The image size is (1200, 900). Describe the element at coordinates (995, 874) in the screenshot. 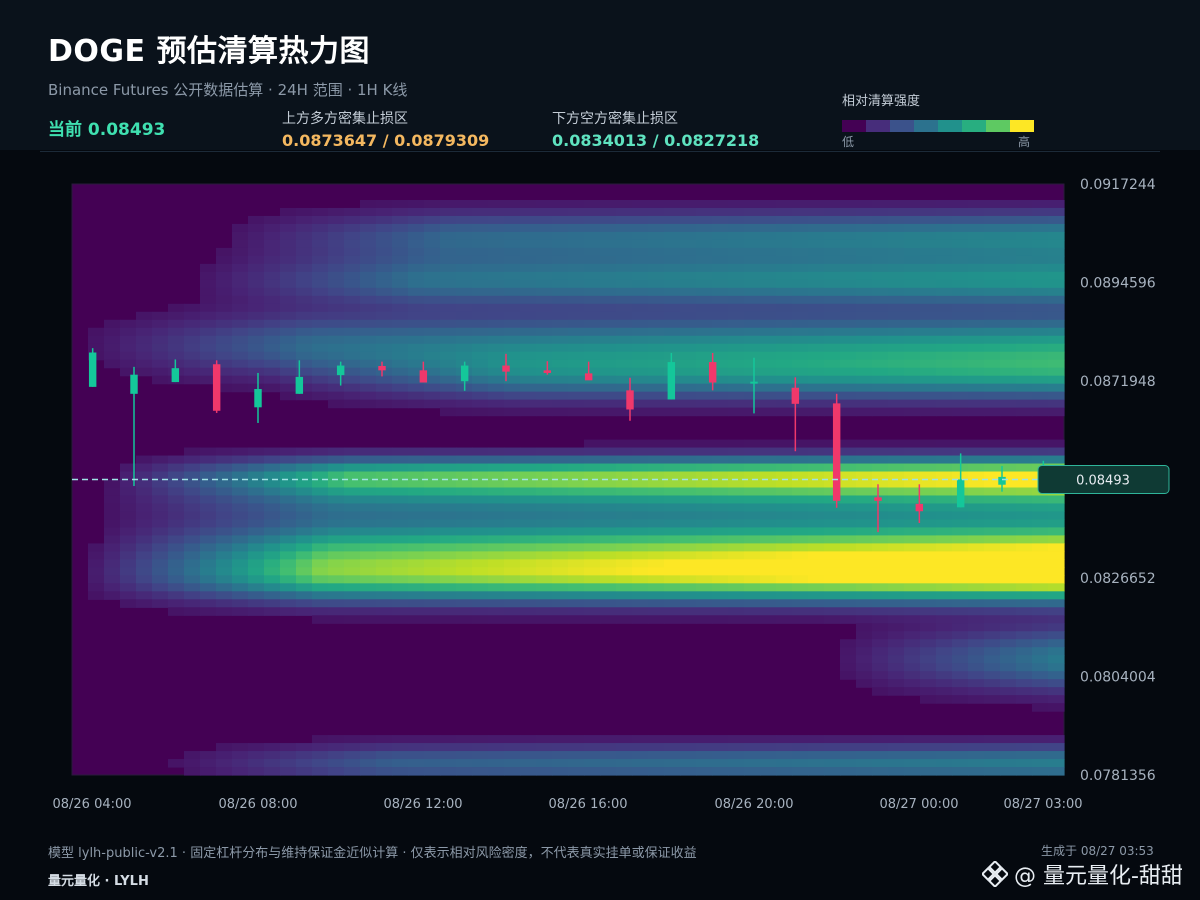

I see `brand-diamond-icon` at that location.